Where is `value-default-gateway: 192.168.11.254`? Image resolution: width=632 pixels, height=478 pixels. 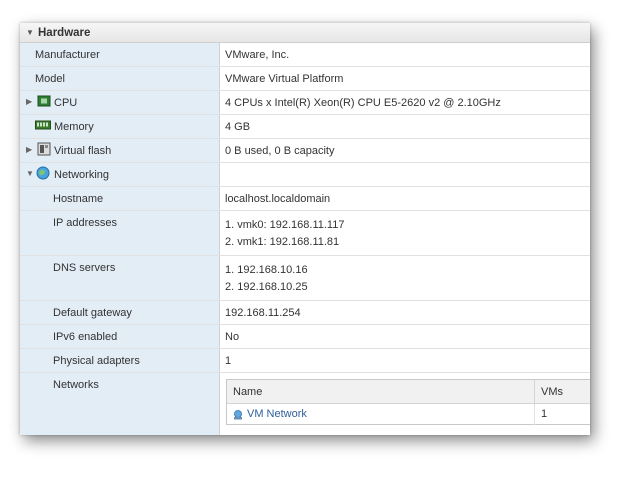
value-default-gateway: 192.168.11.254 is located at coordinates (263, 313).